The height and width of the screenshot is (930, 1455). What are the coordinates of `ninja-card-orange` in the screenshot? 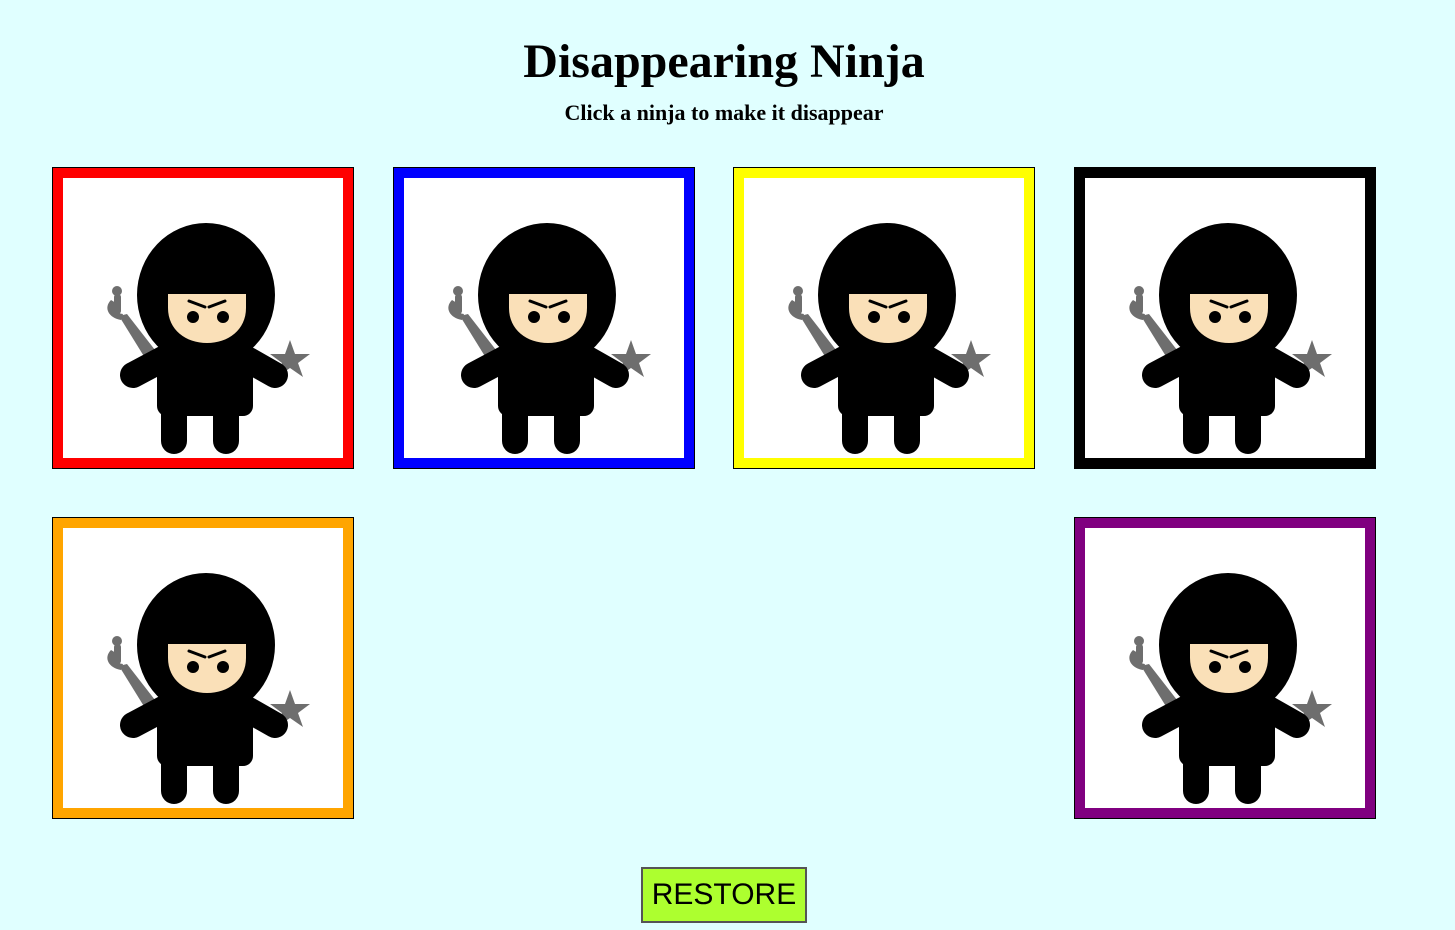 It's located at (203, 668).